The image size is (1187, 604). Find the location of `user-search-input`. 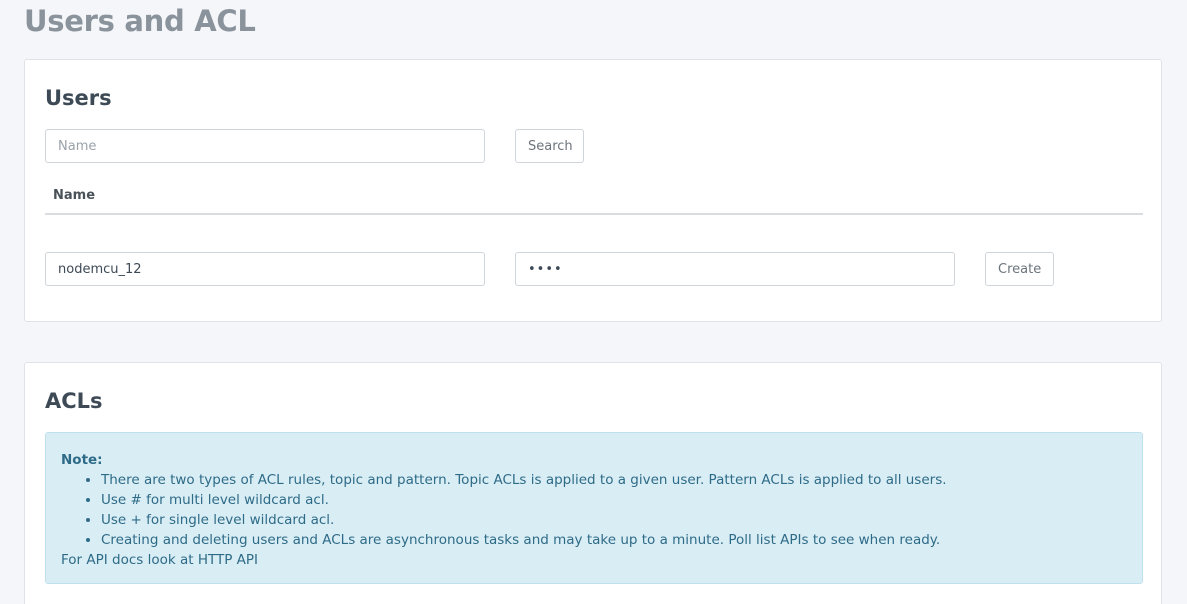

user-search-input is located at coordinates (265, 146).